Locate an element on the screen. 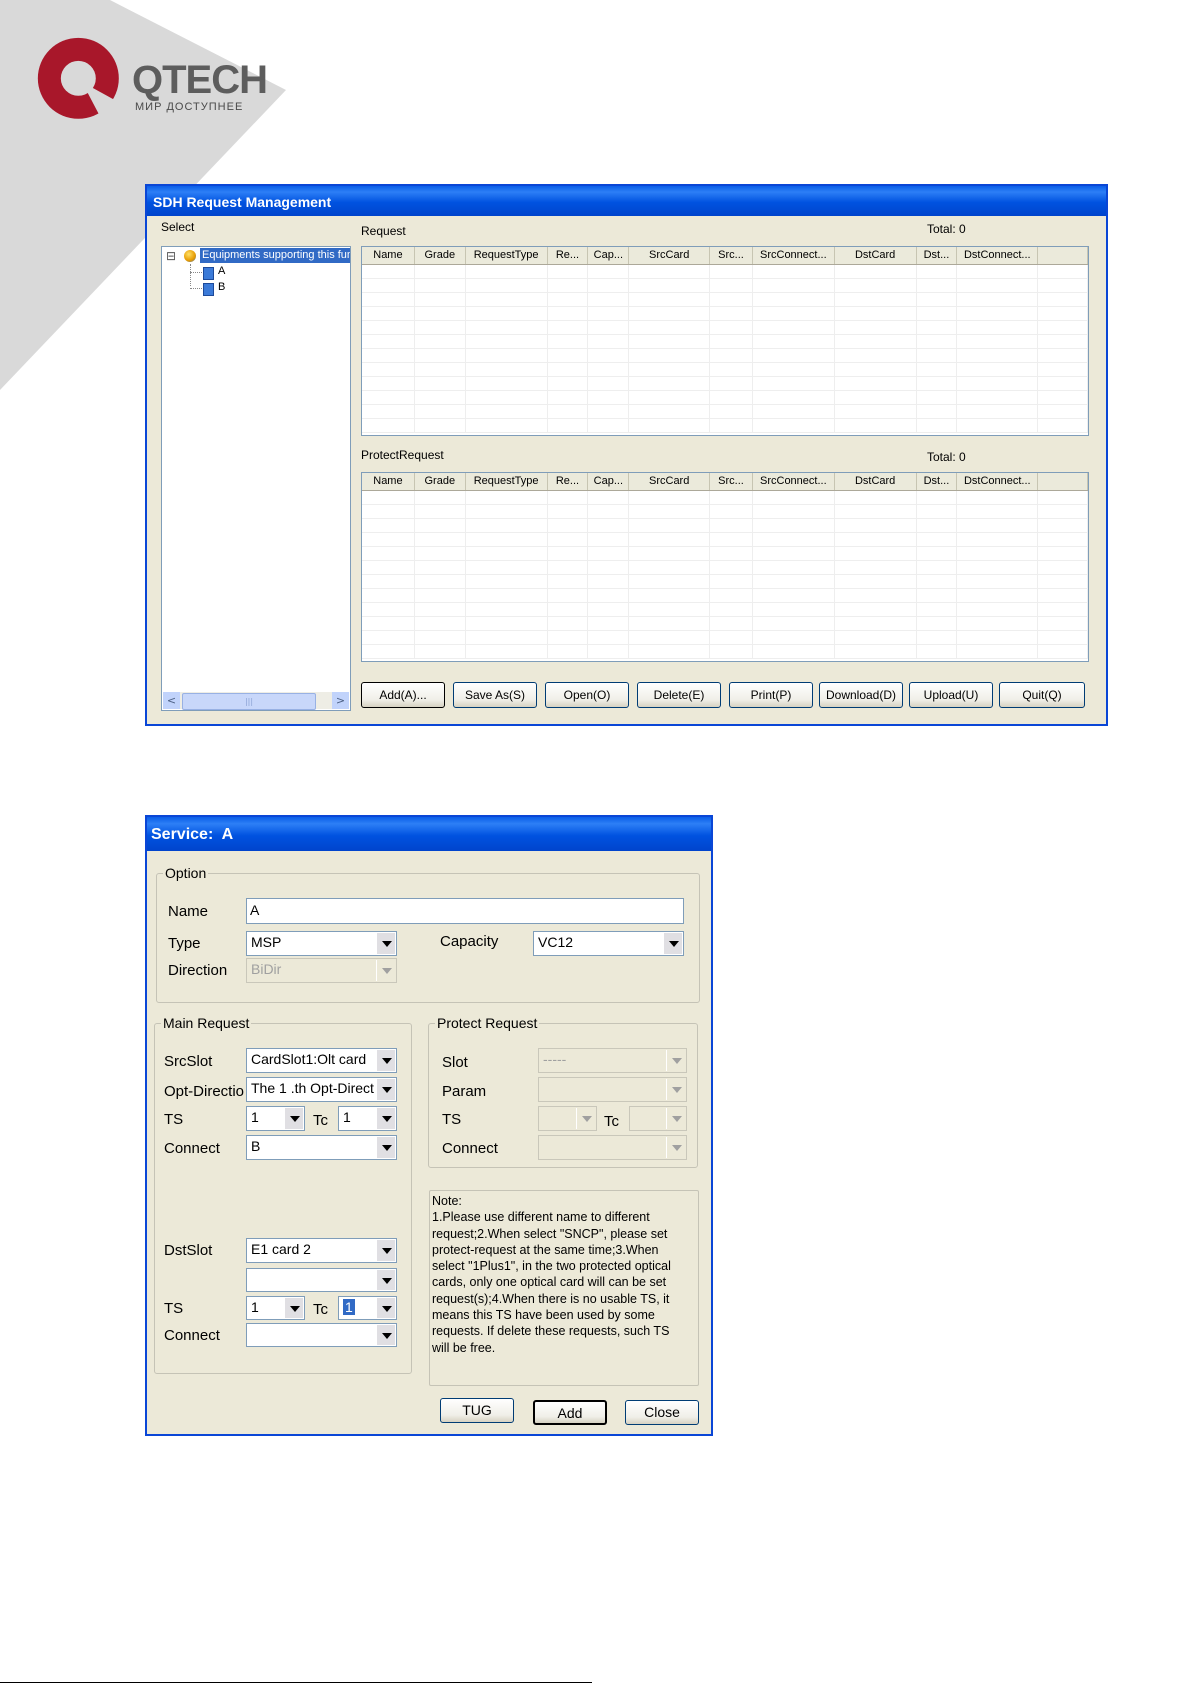 The height and width of the screenshot is (1685, 1191). scroll-right-button: > is located at coordinates (340, 700).